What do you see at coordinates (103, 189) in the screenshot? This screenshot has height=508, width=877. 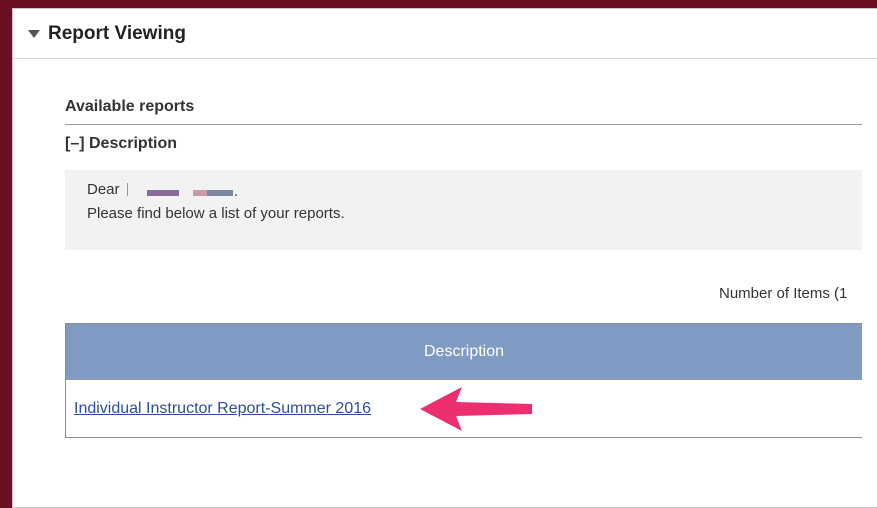 I see `greeting-text: Dear` at bounding box center [103, 189].